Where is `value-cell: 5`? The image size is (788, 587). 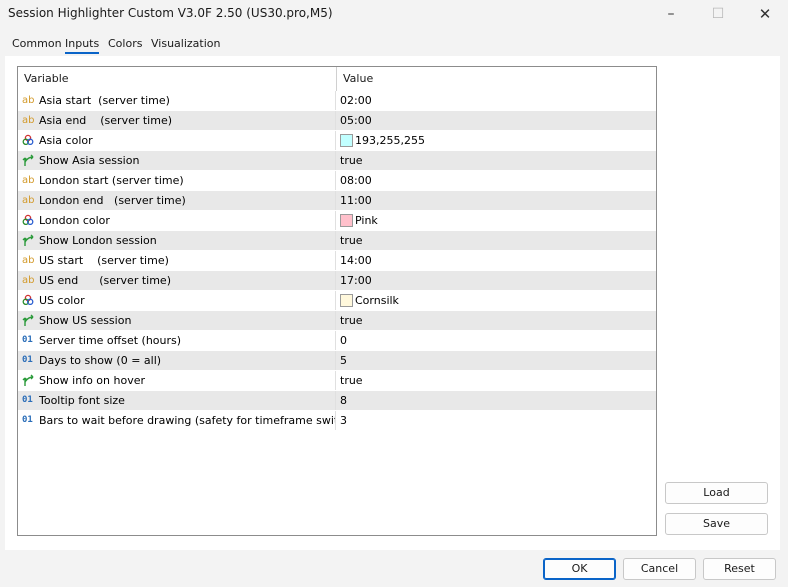 value-cell: 5 is located at coordinates (496, 360).